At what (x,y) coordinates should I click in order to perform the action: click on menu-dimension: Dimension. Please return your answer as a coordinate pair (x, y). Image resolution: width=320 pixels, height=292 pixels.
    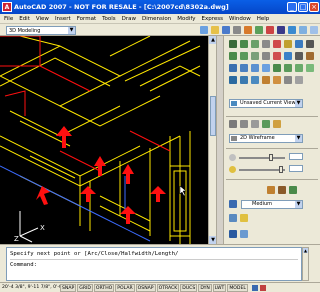
    Looking at the image, I should click on (156, 19).